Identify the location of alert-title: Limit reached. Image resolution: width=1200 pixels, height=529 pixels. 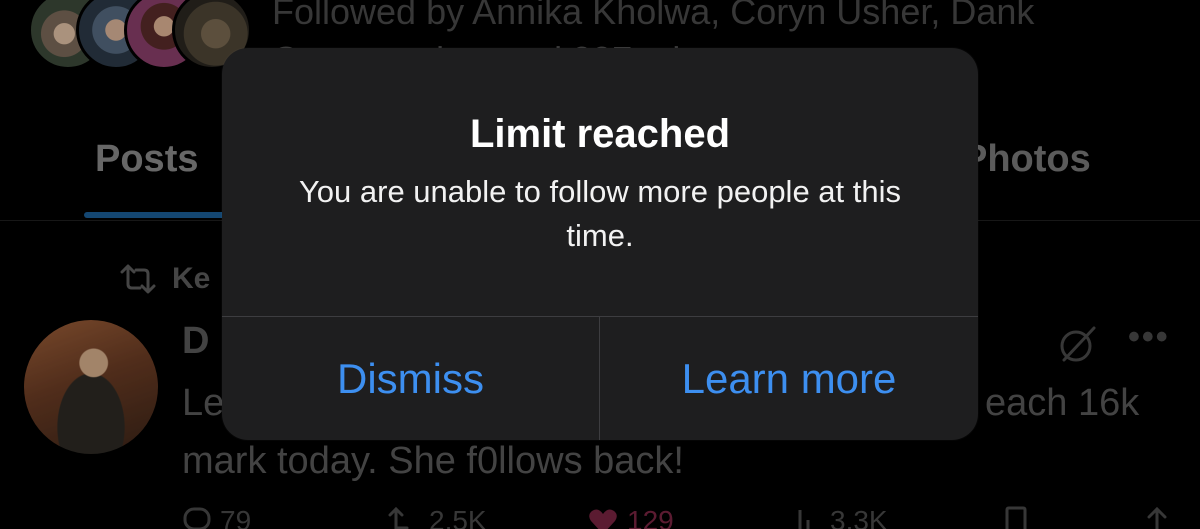
(600, 134).